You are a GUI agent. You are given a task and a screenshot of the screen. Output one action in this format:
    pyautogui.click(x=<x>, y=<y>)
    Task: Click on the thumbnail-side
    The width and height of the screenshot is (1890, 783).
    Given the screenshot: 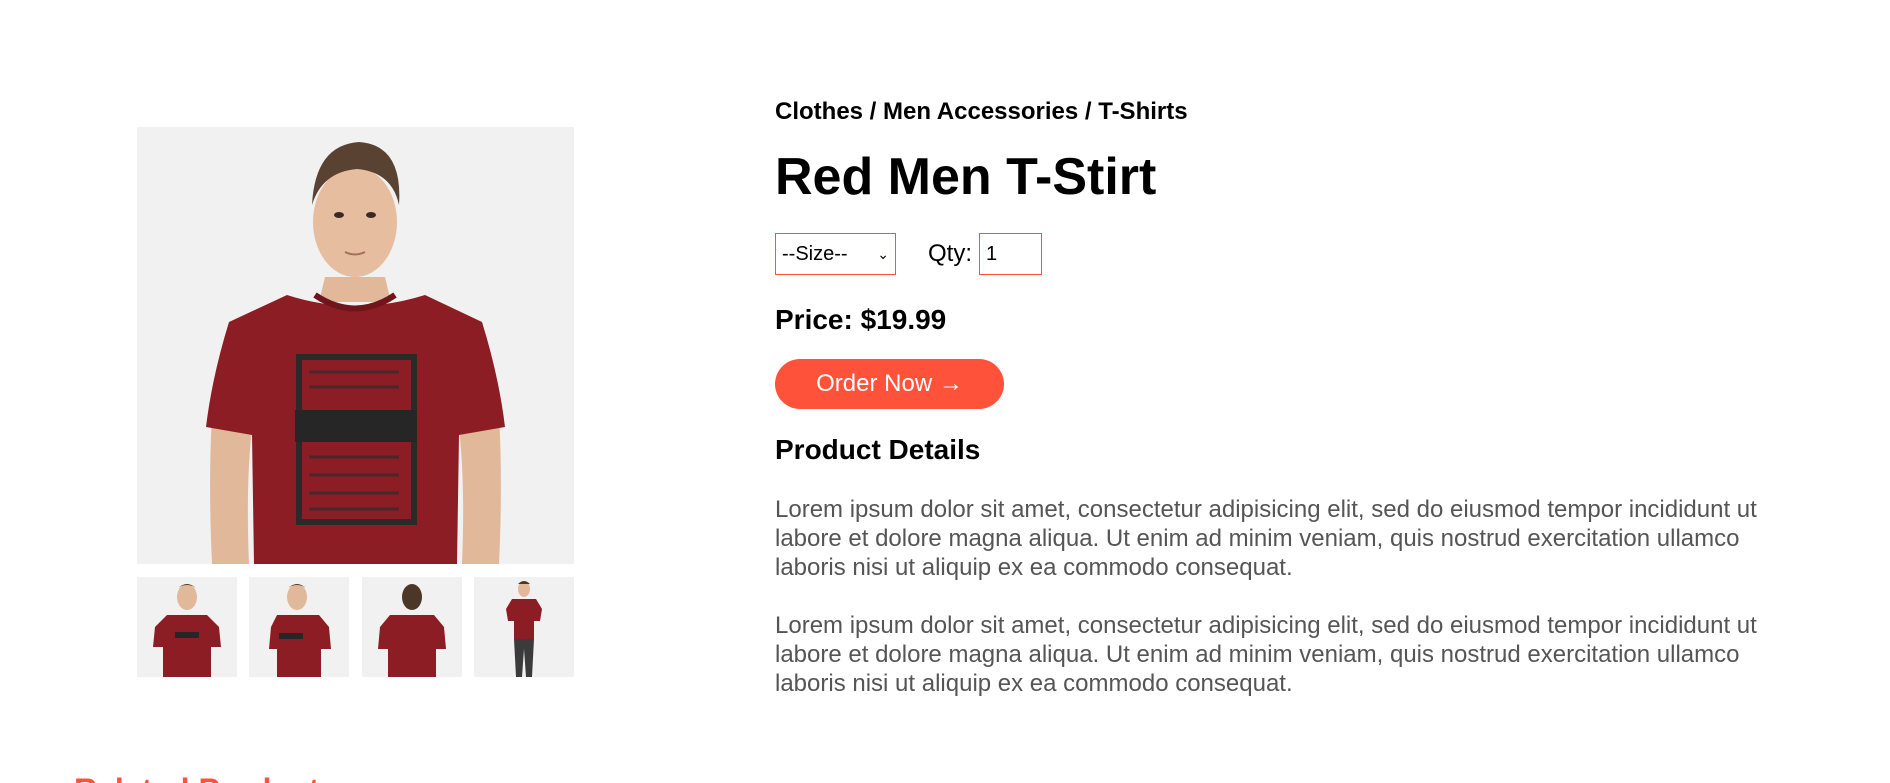 What is the action you would take?
    pyautogui.click(x=299, y=627)
    